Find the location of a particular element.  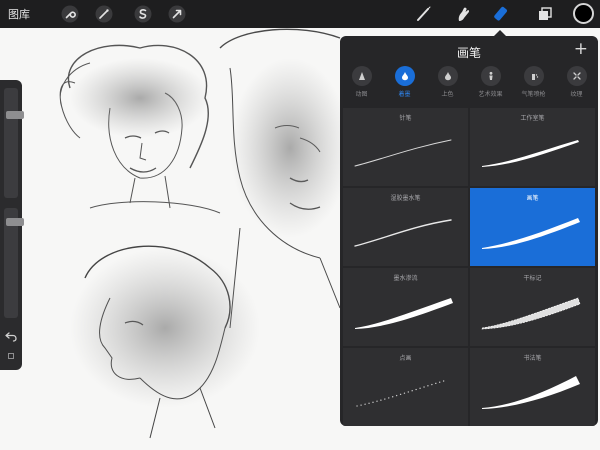

sketch-cone-icon is located at coordinates (361, 76).